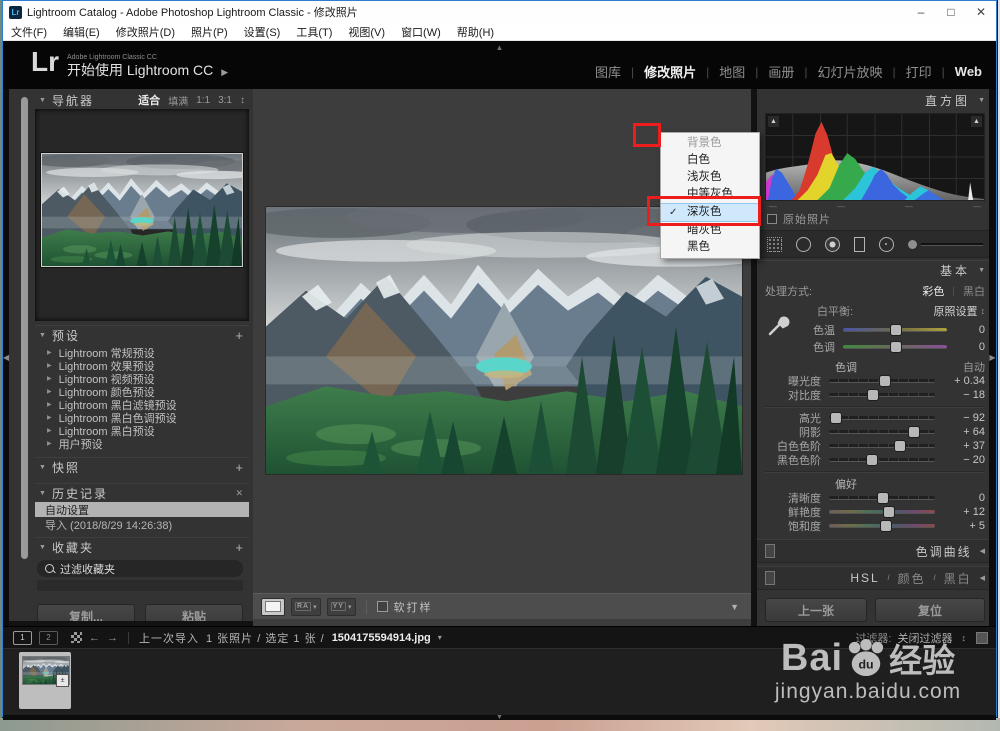 The height and width of the screenshot is (731, 1000). What do you see at coordinates (225, 100) in the screenshot?
I see `zoom-3-1: 3:1` at bounding box center [225, 100].